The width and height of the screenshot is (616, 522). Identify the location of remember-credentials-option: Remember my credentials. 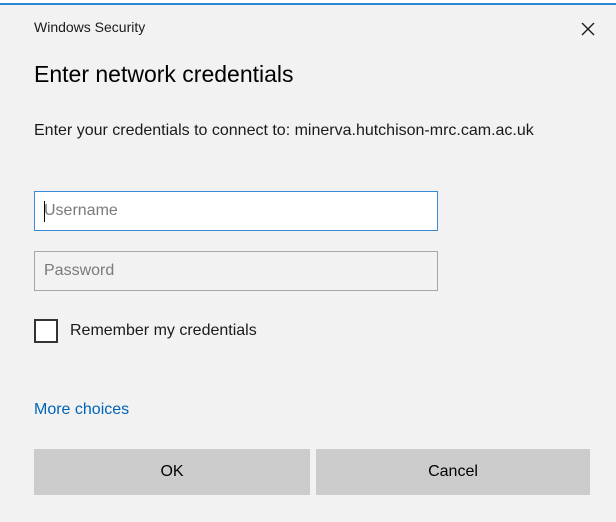
(145, 331).